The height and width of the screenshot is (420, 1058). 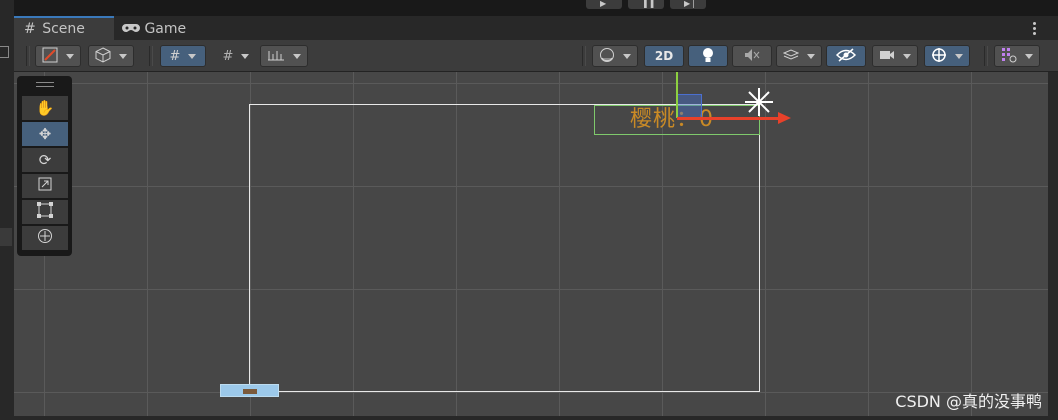 I want to click on render-mode-icon, so click(x=607, y=56).